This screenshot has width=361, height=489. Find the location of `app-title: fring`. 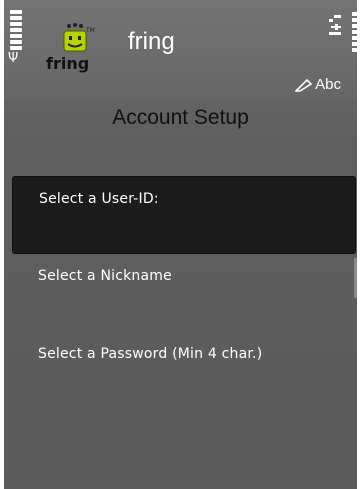

app-title: fring is located at coordinates (151, 41).